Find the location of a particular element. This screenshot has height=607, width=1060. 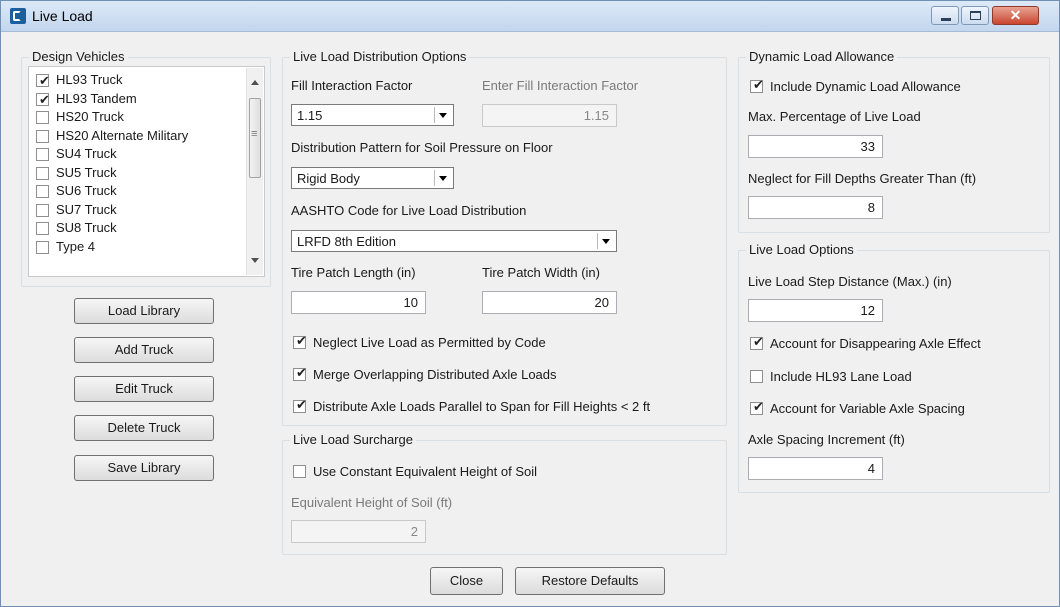

max-percentage-label: Max. Percentage of Live Load is located at coordinates (834, 116).